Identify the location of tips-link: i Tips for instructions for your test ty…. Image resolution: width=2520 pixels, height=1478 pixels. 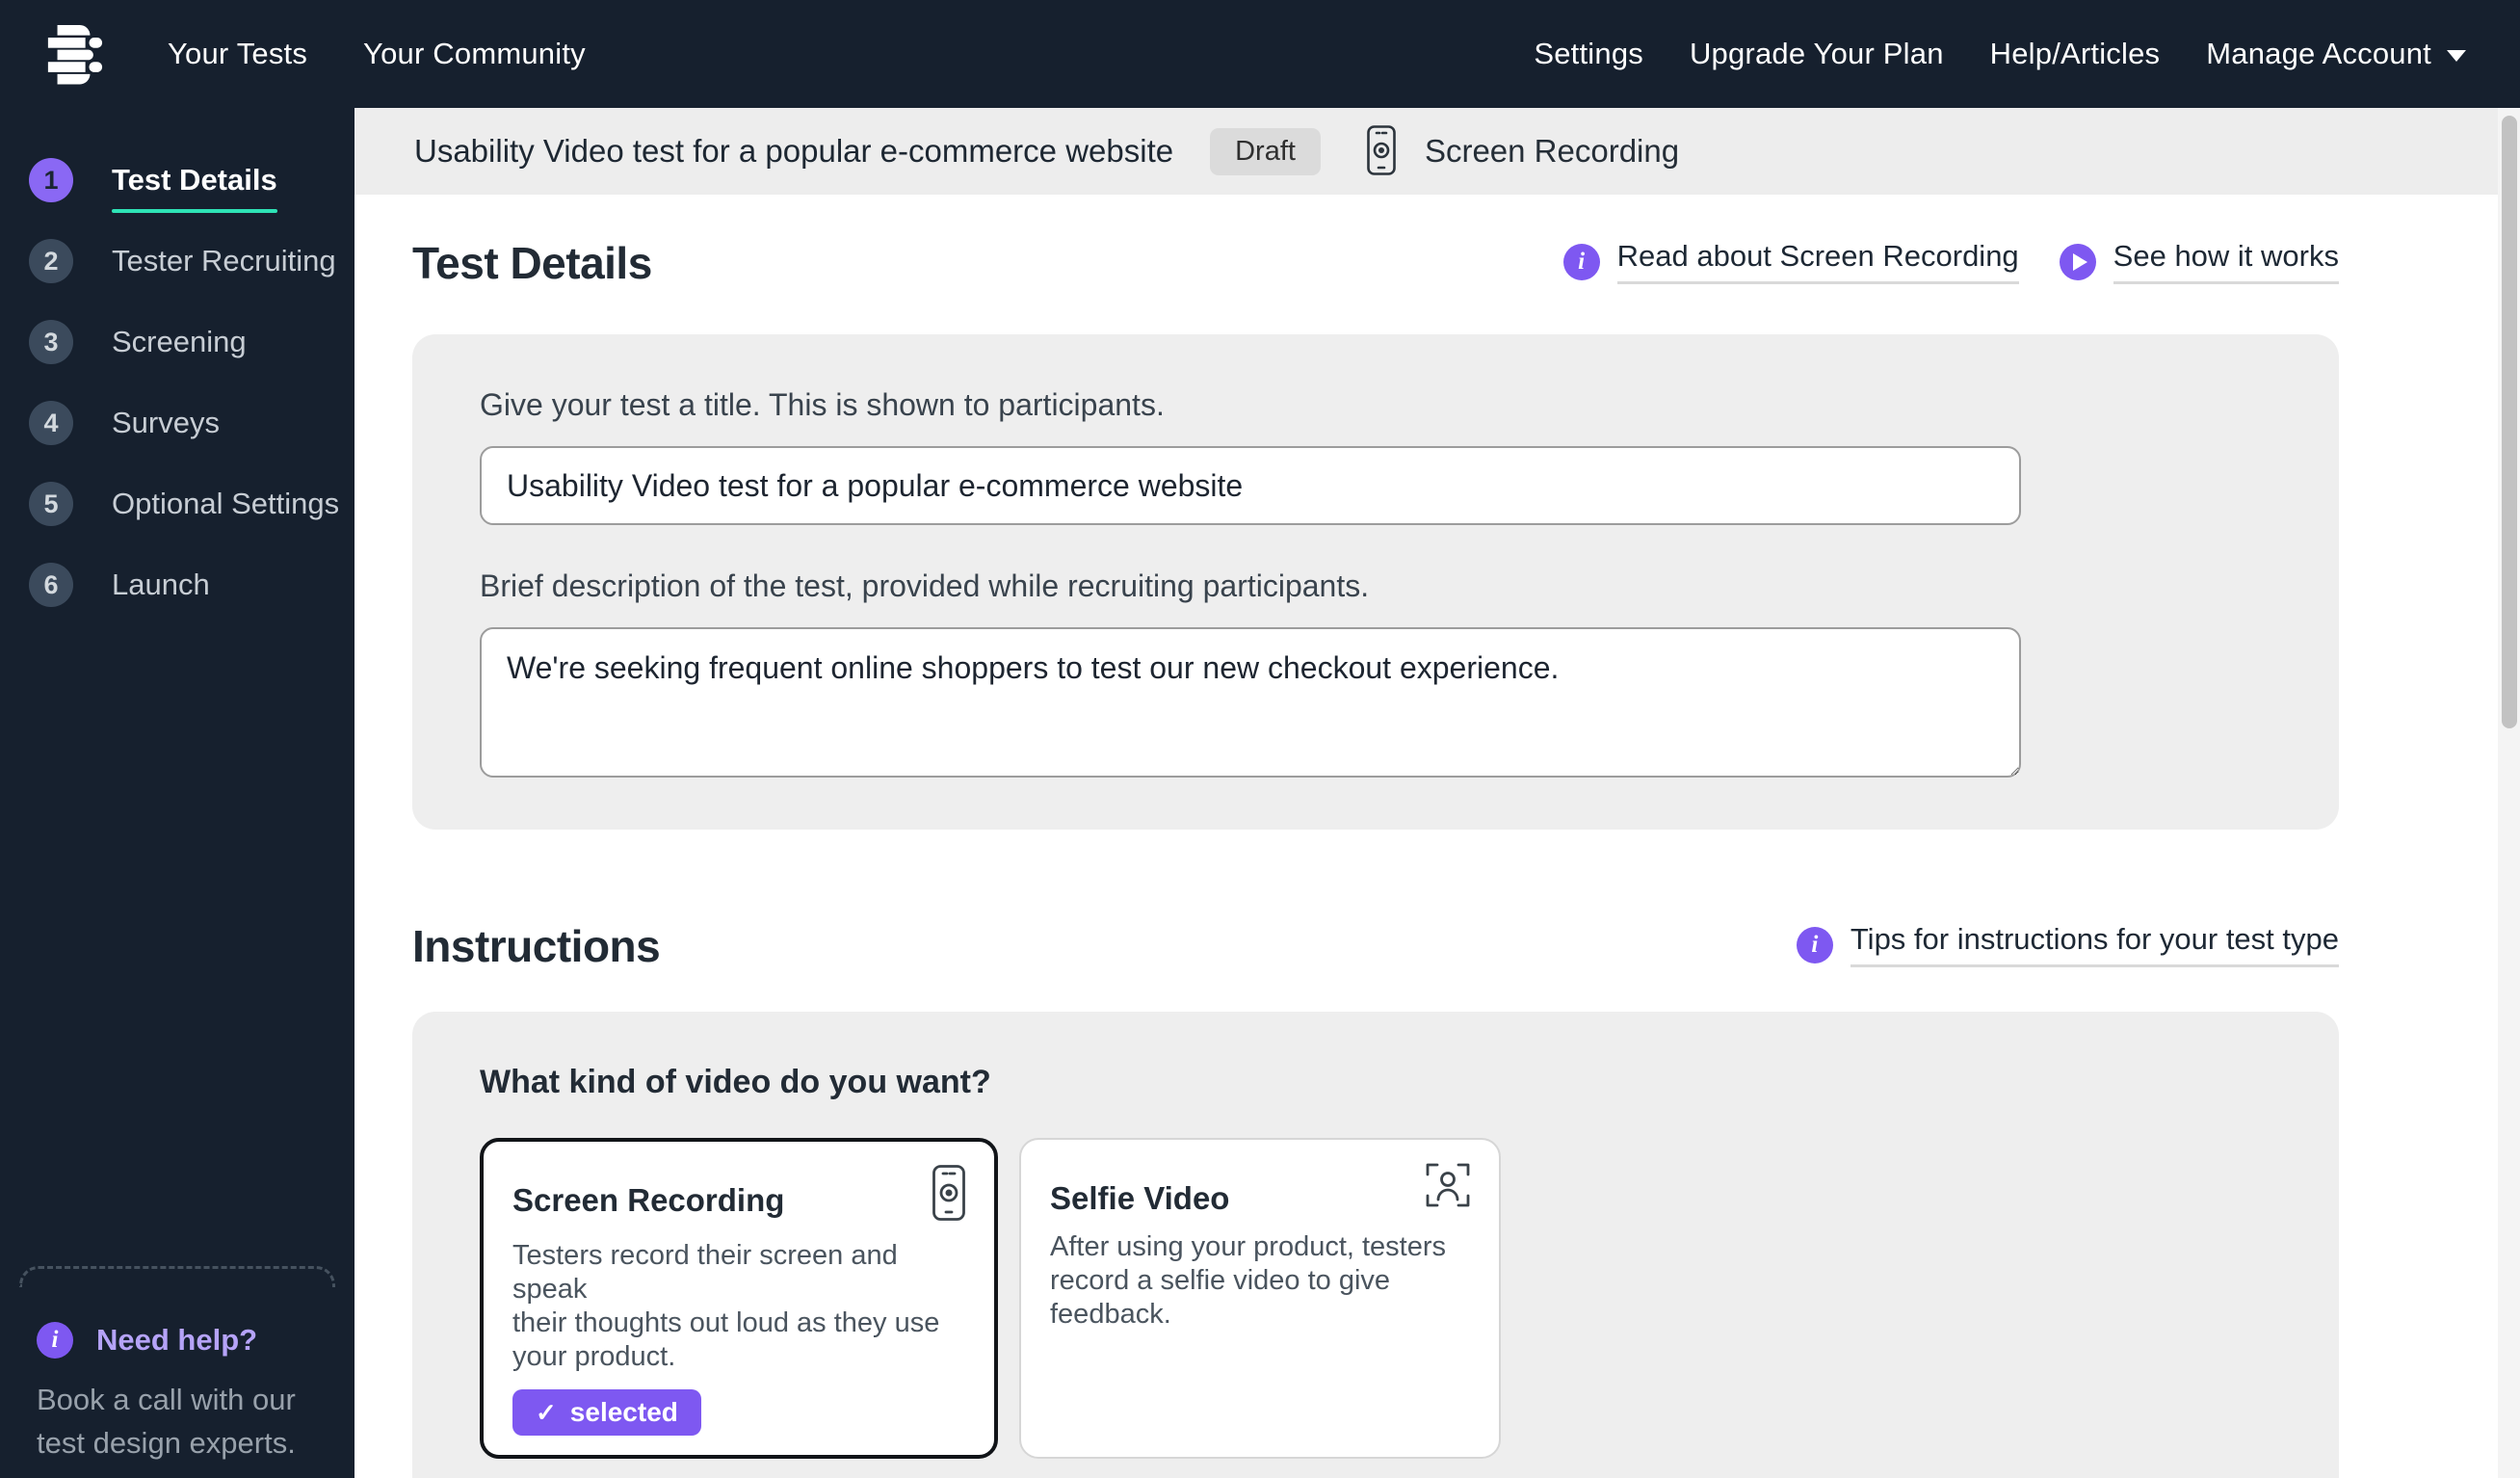
(2068, 945).